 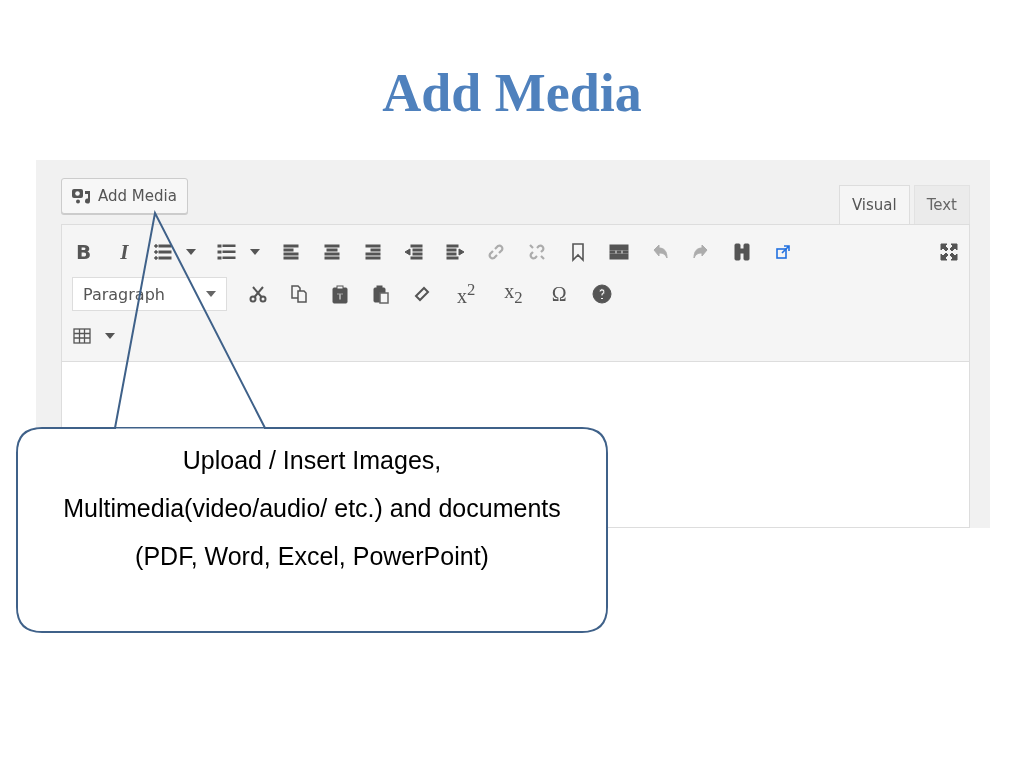 What do you see at coordinates (312, 508) in the screenshot?
I see `callout-text: Upload / Insert Images, Multimedia(video/audio/ etc.) and documents (PDF, Word, Excel, PowerPoint)` at bounding box center [312, 508].